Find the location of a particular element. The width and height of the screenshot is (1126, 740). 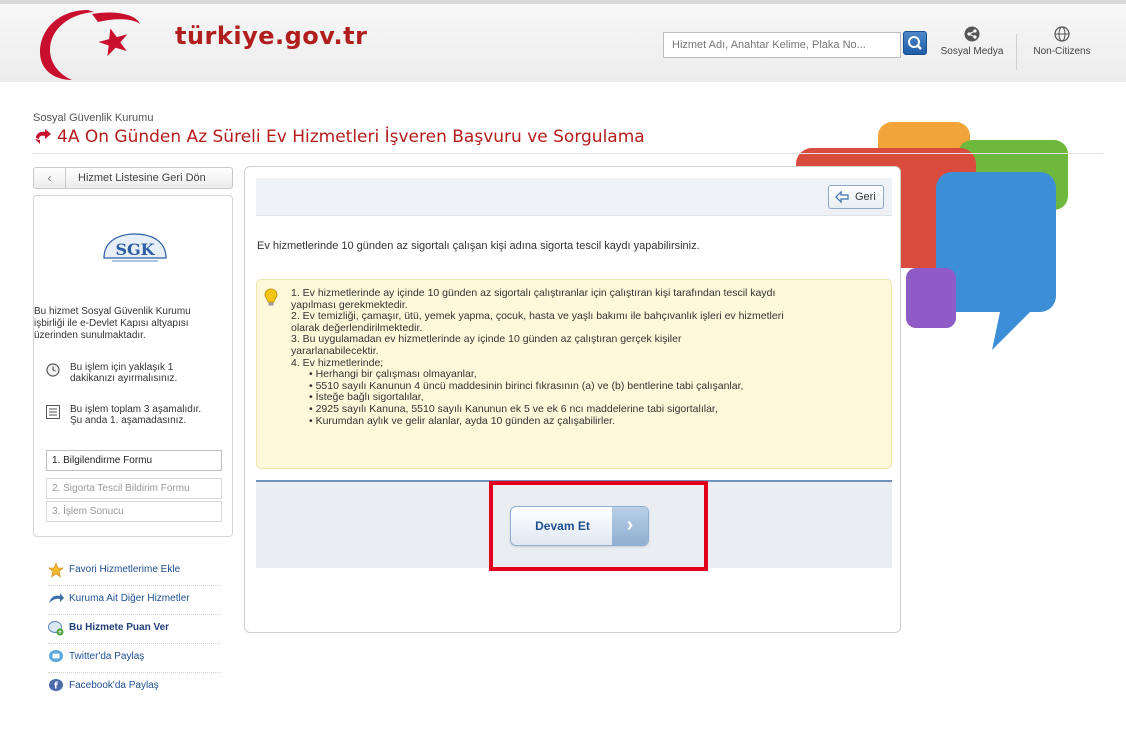

desc-line-2: işbirliği ile e-Devlet Kapısı altyapısı is located at coordinates (111, 323).